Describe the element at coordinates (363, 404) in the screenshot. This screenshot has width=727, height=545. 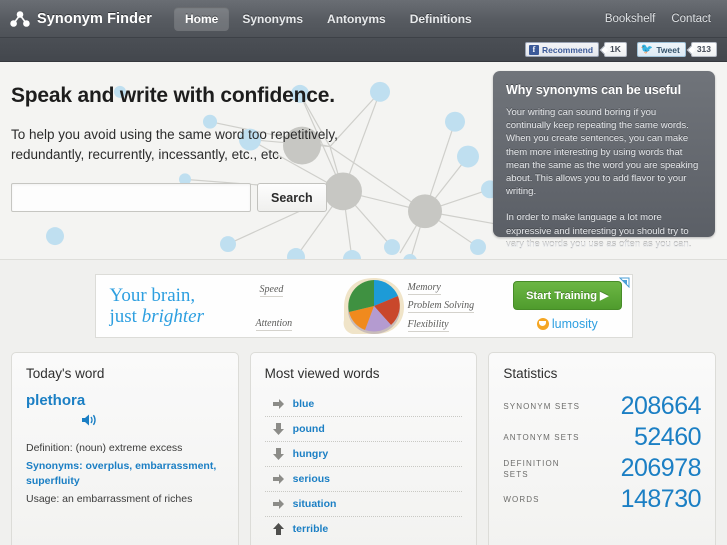
I see `list-item: blue` at that location.